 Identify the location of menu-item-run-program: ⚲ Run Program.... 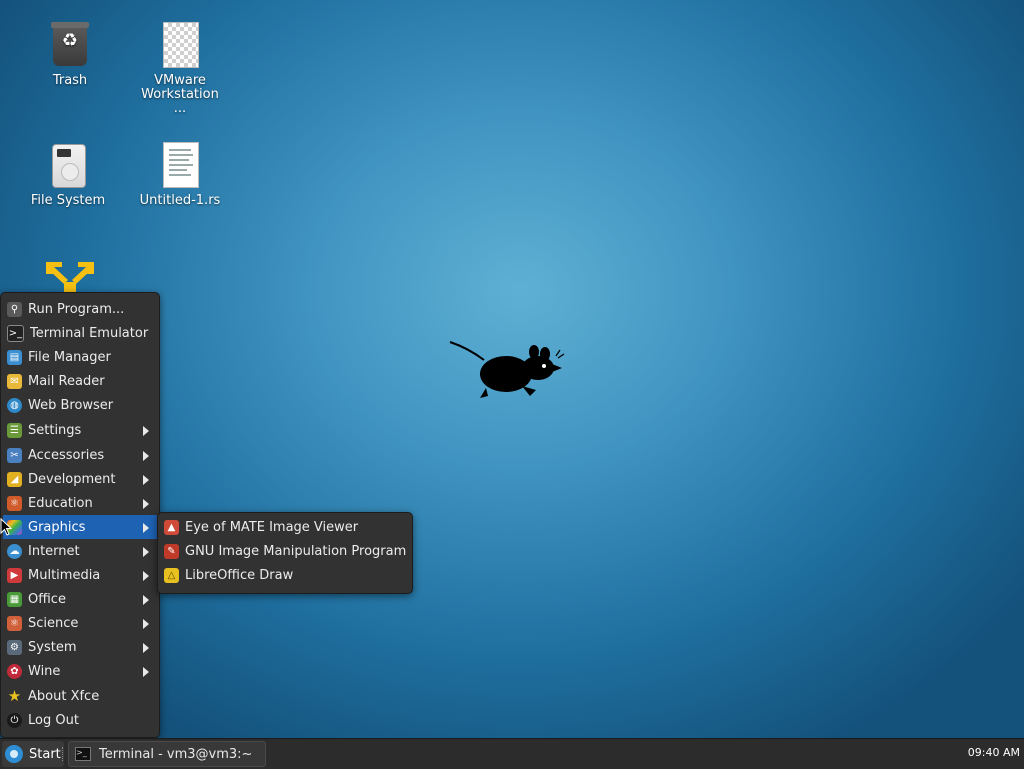
(80, 309).